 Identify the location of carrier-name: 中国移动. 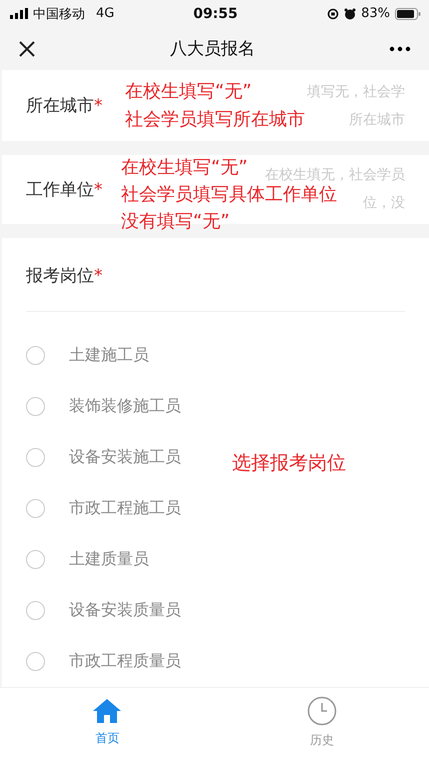
(59, 14).